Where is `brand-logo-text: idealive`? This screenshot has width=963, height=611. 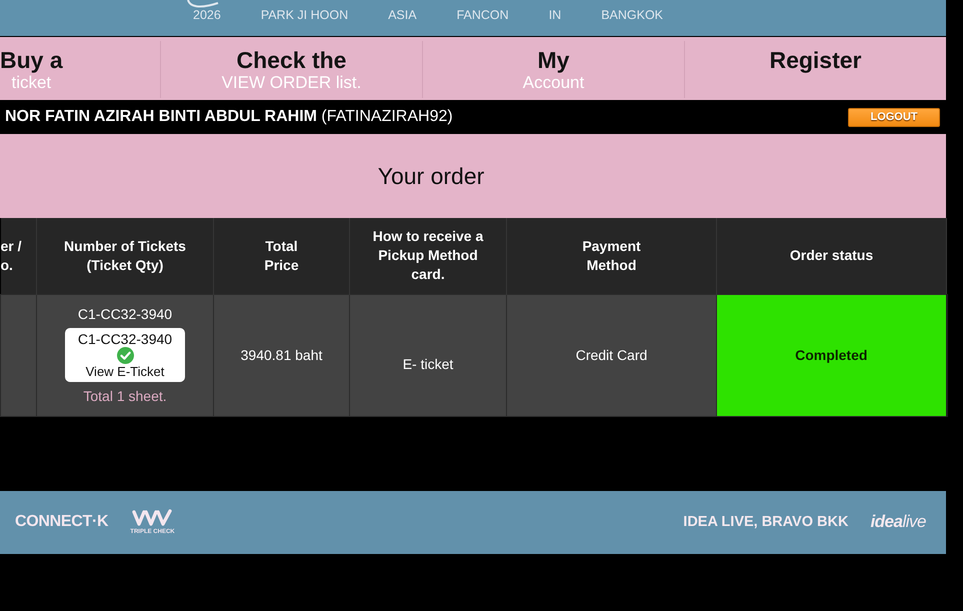
brand-logo-text: idealive is located at coordinates (898, 522).